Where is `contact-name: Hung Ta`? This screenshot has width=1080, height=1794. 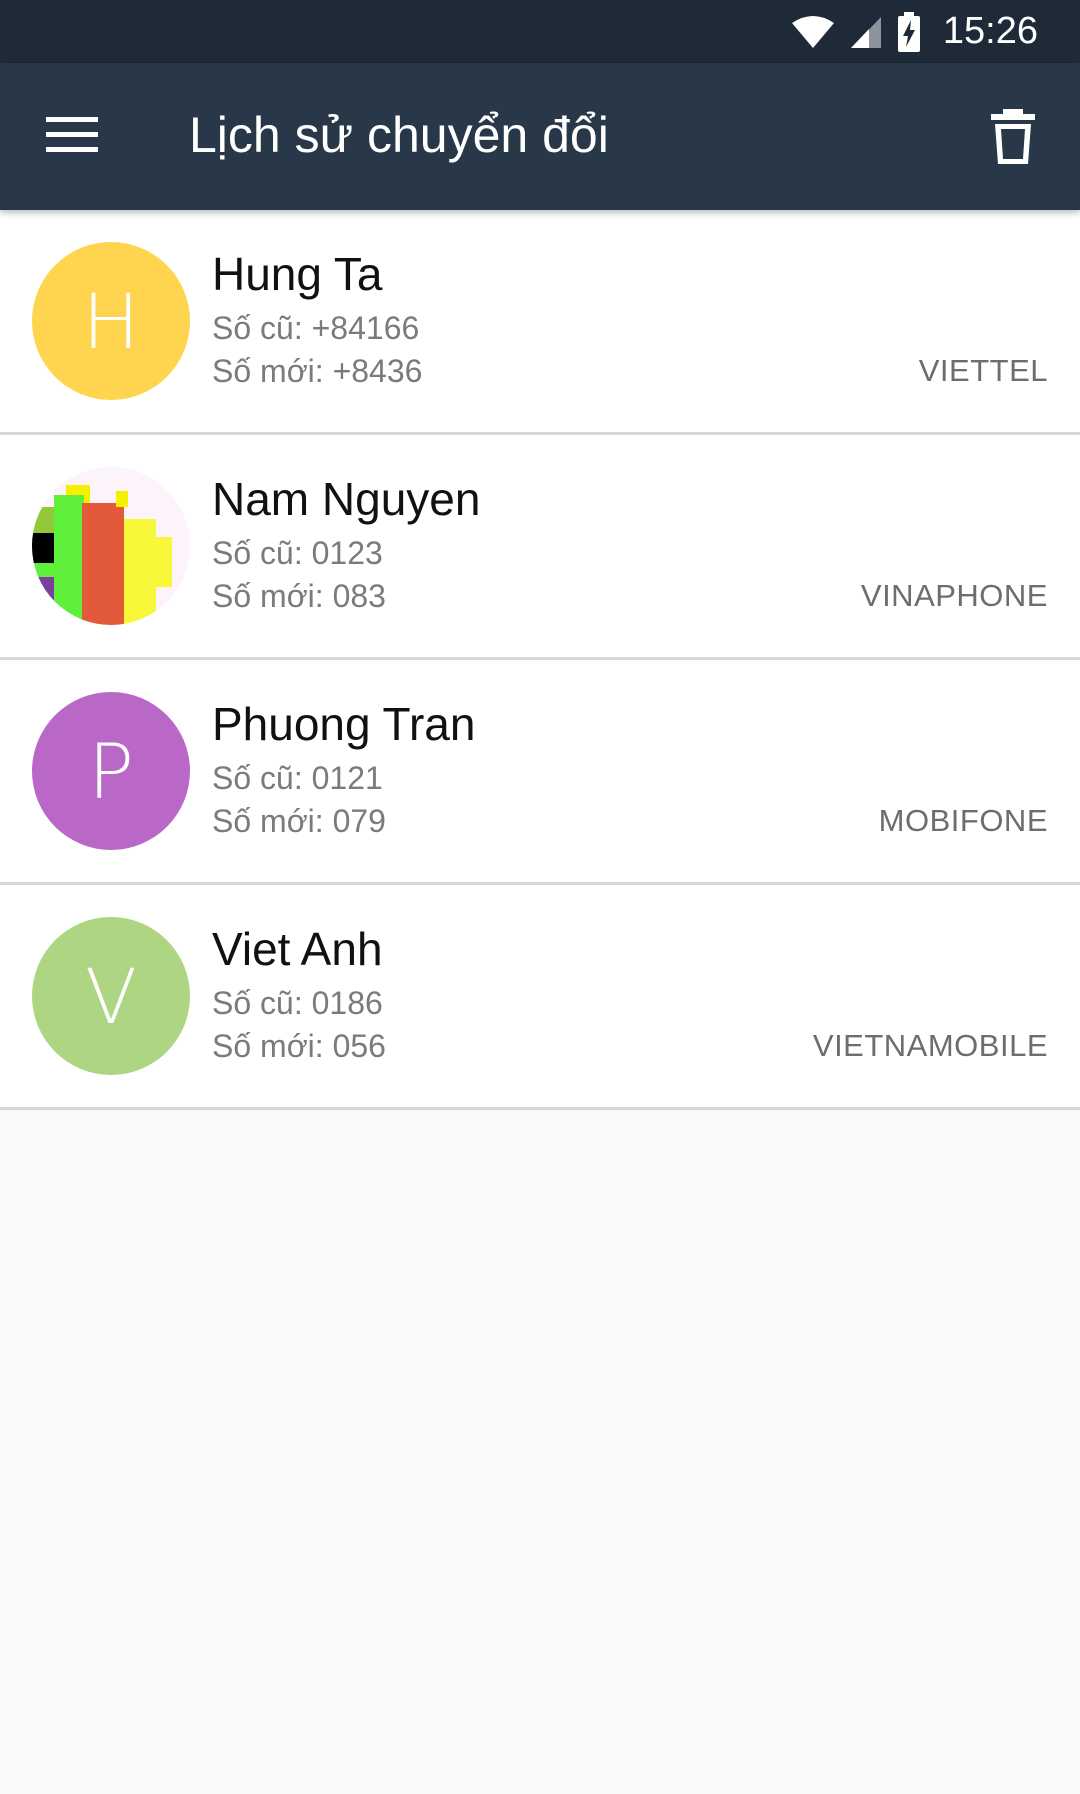 contact-name: Hung Ta is located at coordinates (297, 274).